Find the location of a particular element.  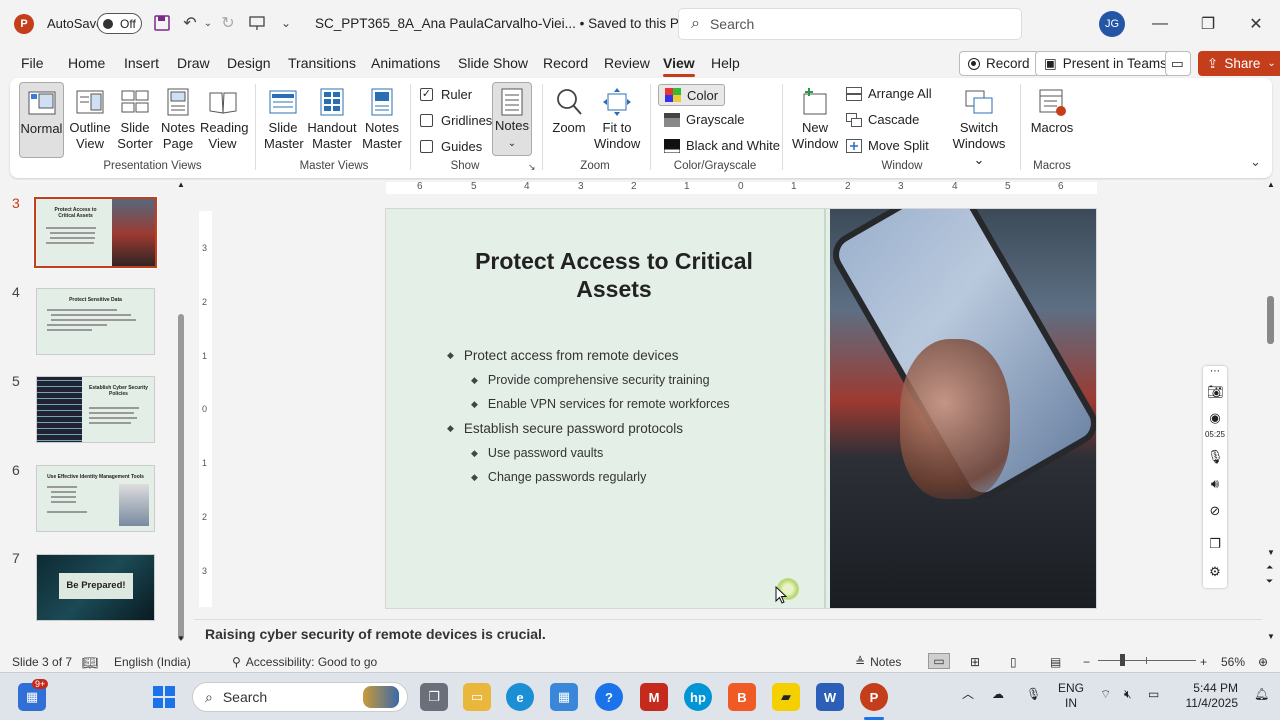

normal-view-button: Normal is located at coordinates (41, 120).